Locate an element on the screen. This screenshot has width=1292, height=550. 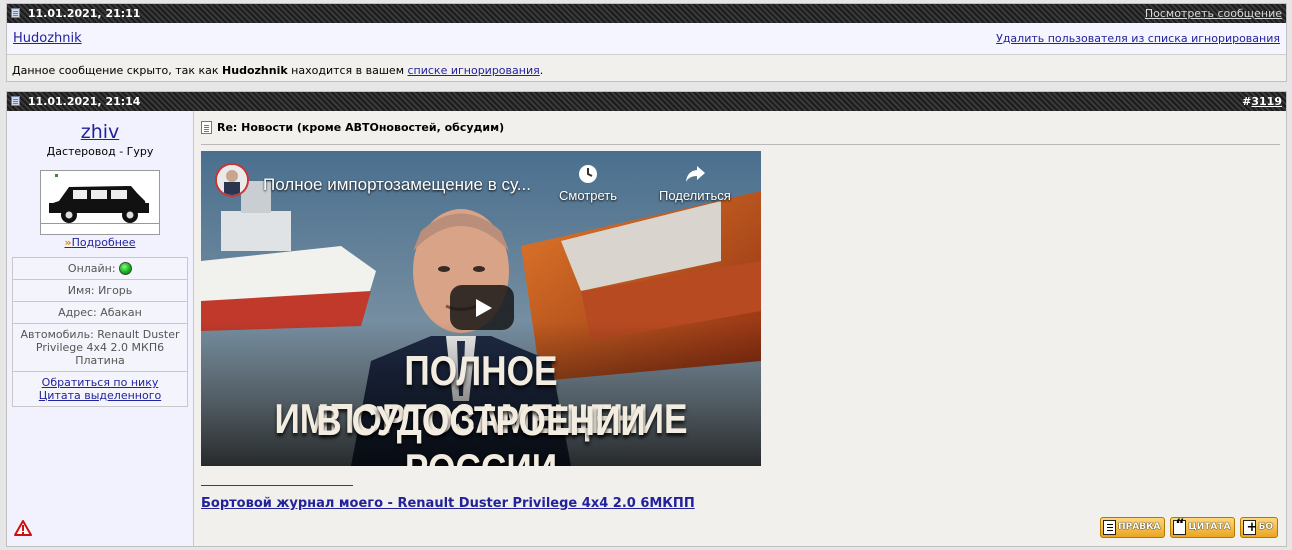
report-warning-icon is located at coordinates (23, 528).